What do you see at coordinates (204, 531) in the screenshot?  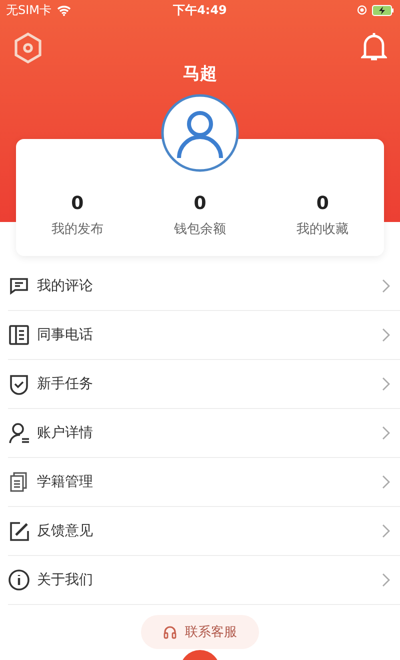 I see `menu-item: 反馈意见` at bounding box center [204, 531].